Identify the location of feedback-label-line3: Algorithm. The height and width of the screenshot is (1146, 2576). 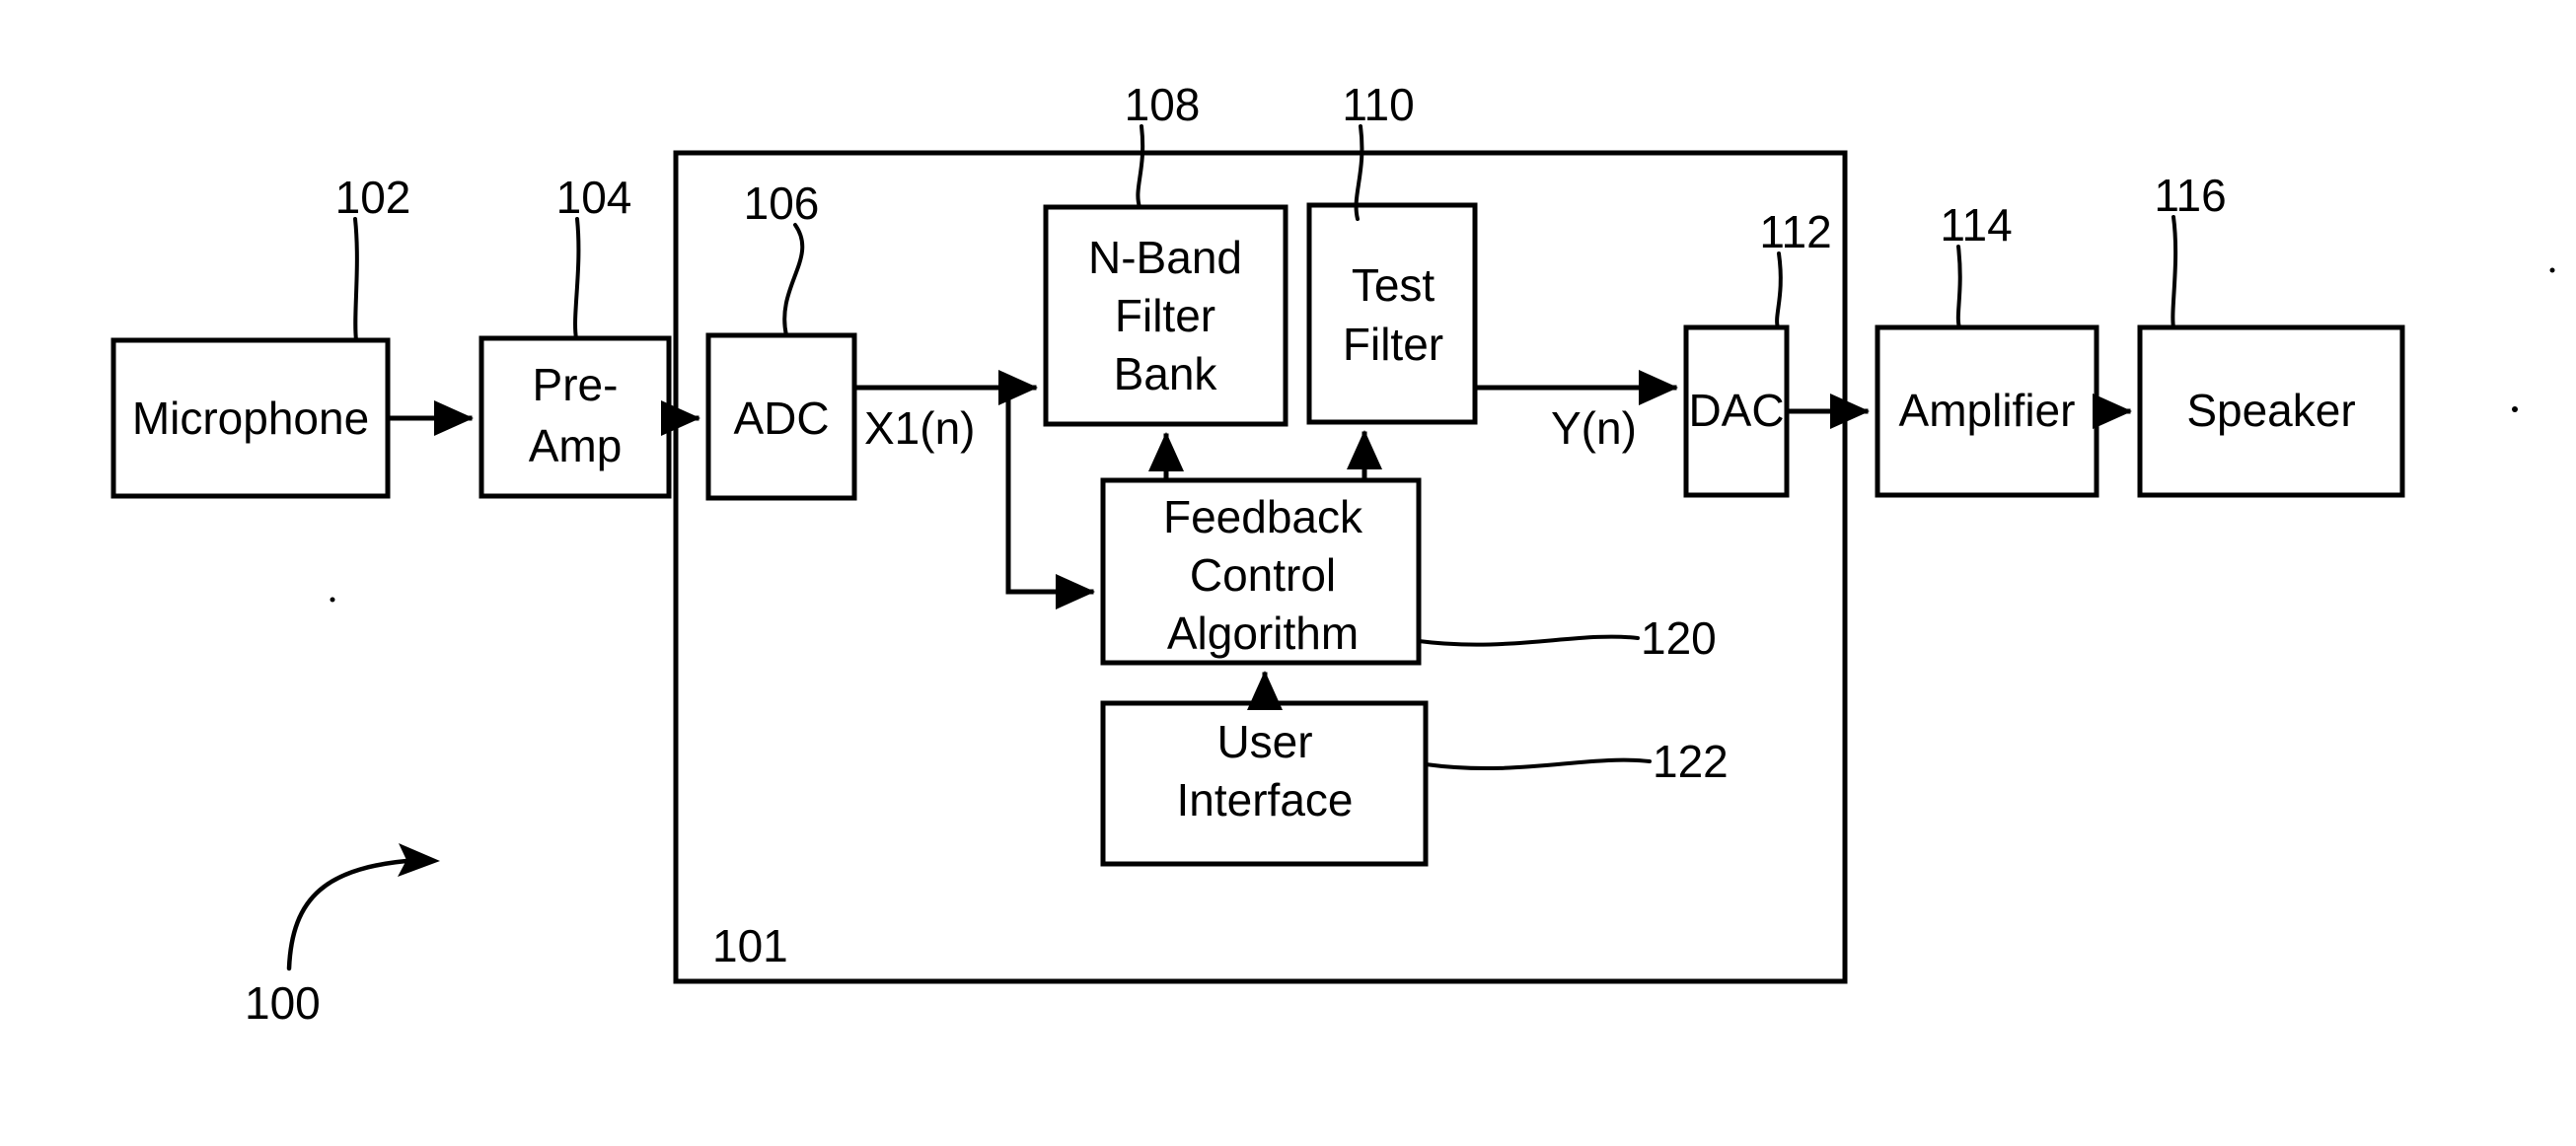
(1263, 633).